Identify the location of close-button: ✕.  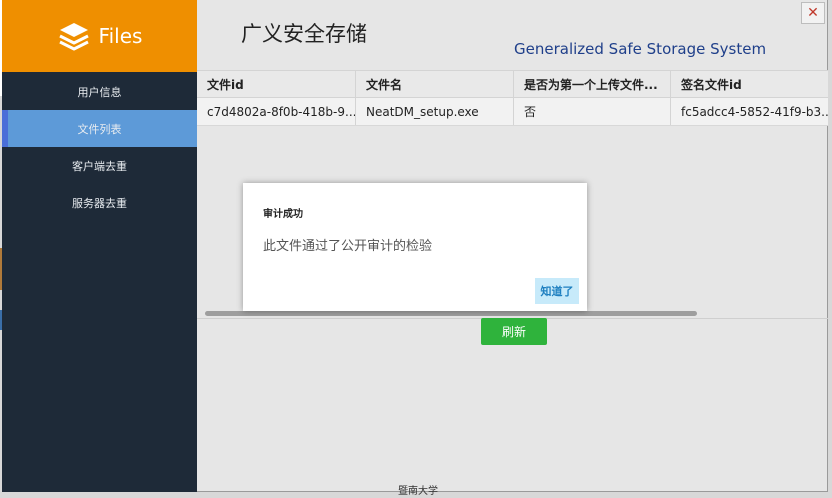
(813, 13).